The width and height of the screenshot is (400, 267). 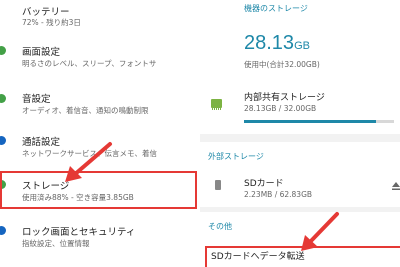 What do you see at coordinates (218, 185) in the screenshot?
I see `sd-card-icon` at bounding box center [218, 185].